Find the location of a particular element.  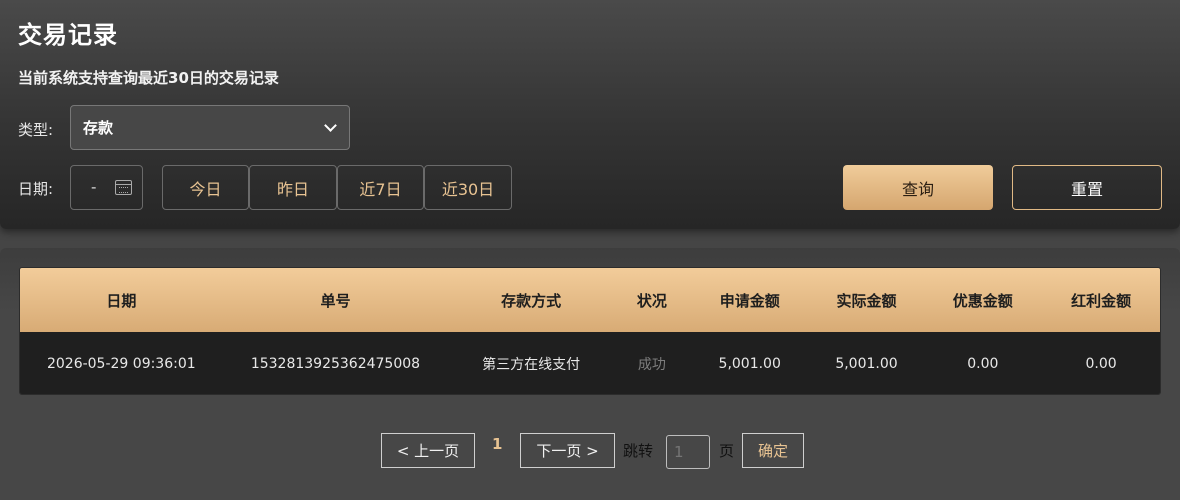

next-page-button: 下一页 > is located at coordinates (567, 450).